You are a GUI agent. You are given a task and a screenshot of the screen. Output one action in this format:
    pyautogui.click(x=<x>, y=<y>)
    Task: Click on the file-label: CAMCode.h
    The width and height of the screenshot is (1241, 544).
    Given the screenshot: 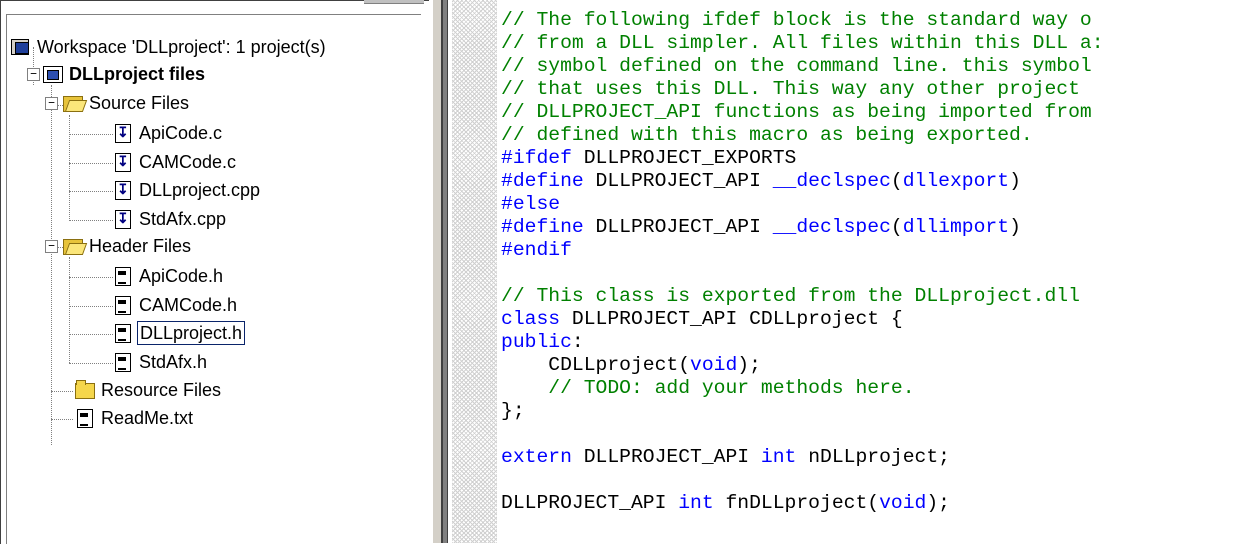 What is the action you would take?
    pyautogui.click(x=188, y=305)
    